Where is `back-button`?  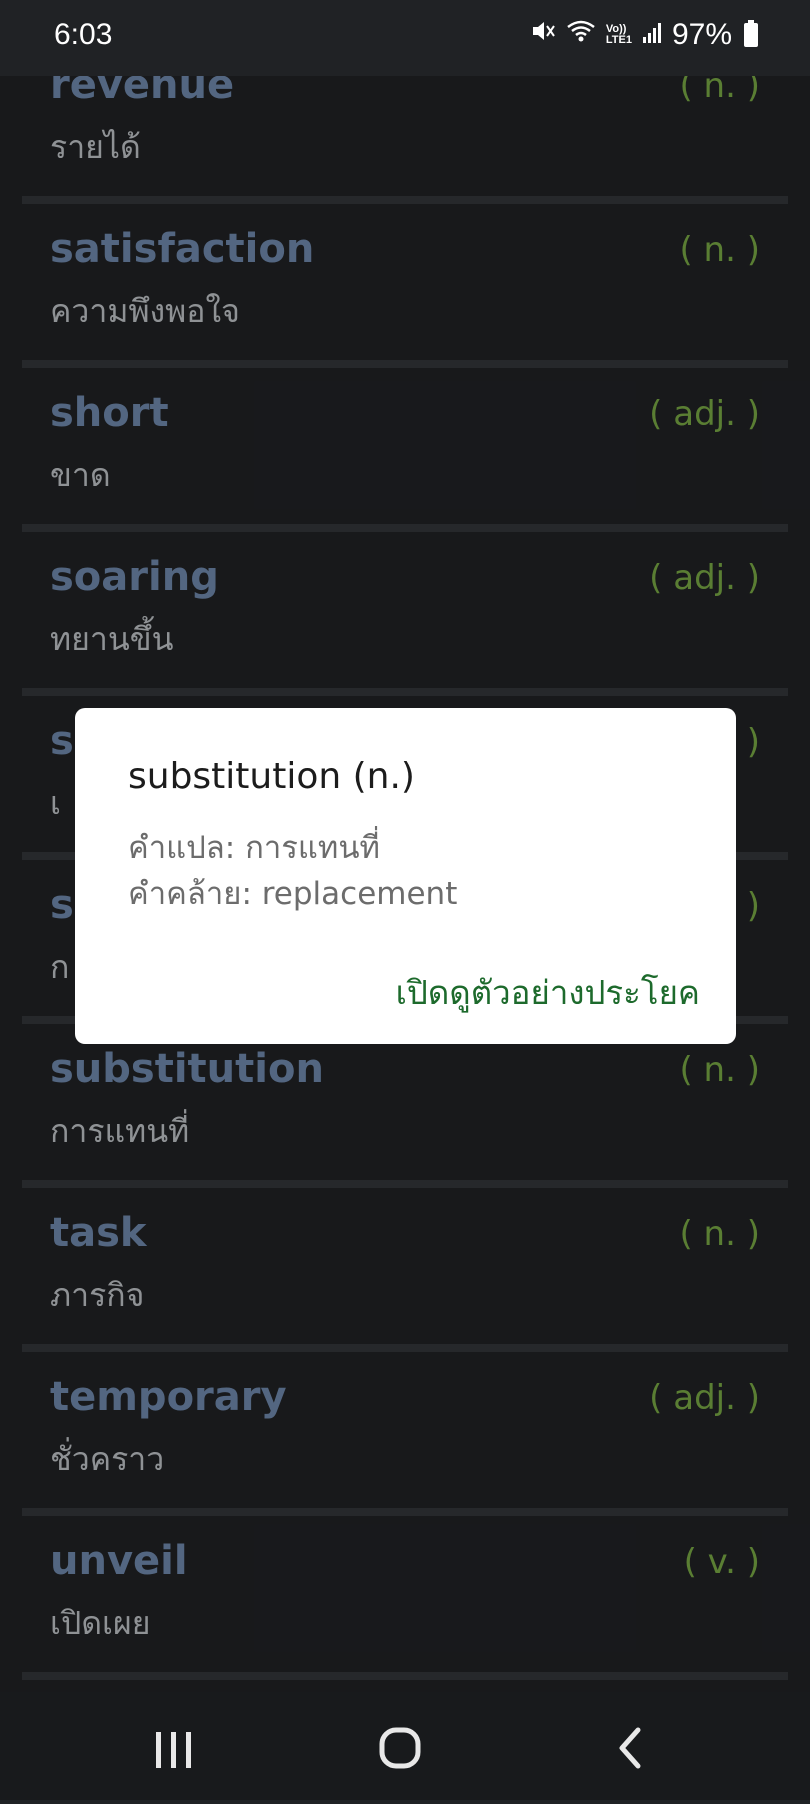 back-button is located at coordinates (630, 1746).